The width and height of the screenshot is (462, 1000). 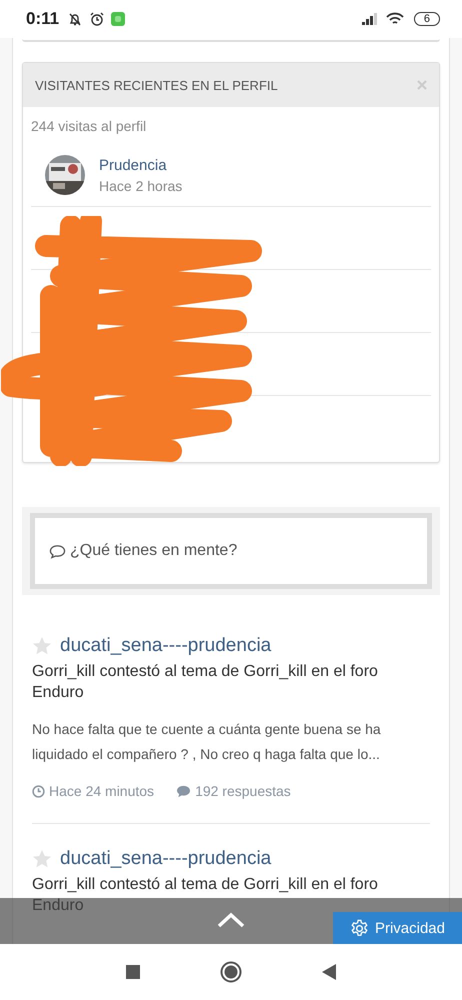 I want to click on status-time: 0:11, so click(x=43, y=19).